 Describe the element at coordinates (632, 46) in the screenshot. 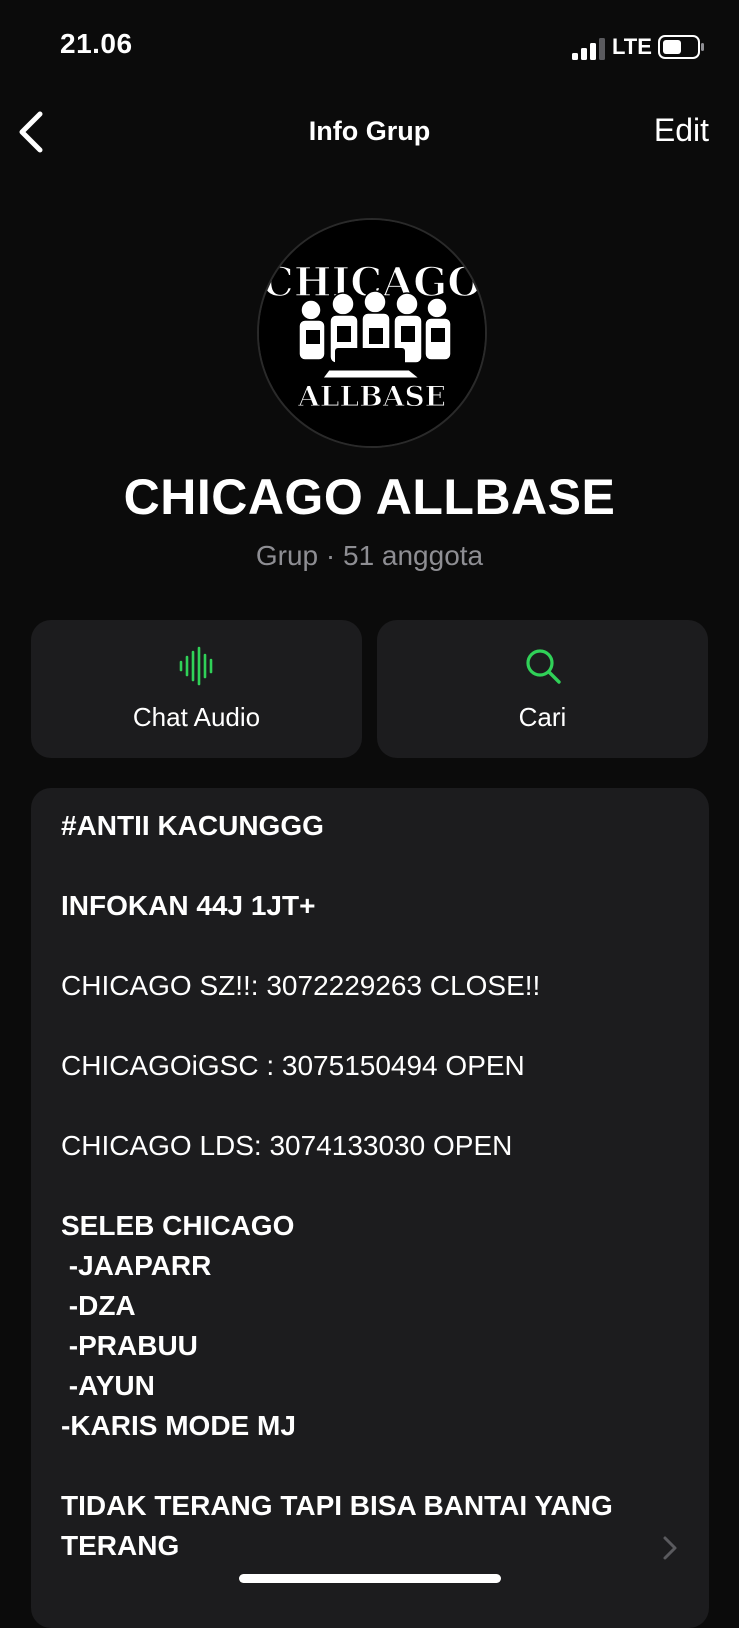

I see `network-type-label: LTE` at that location.